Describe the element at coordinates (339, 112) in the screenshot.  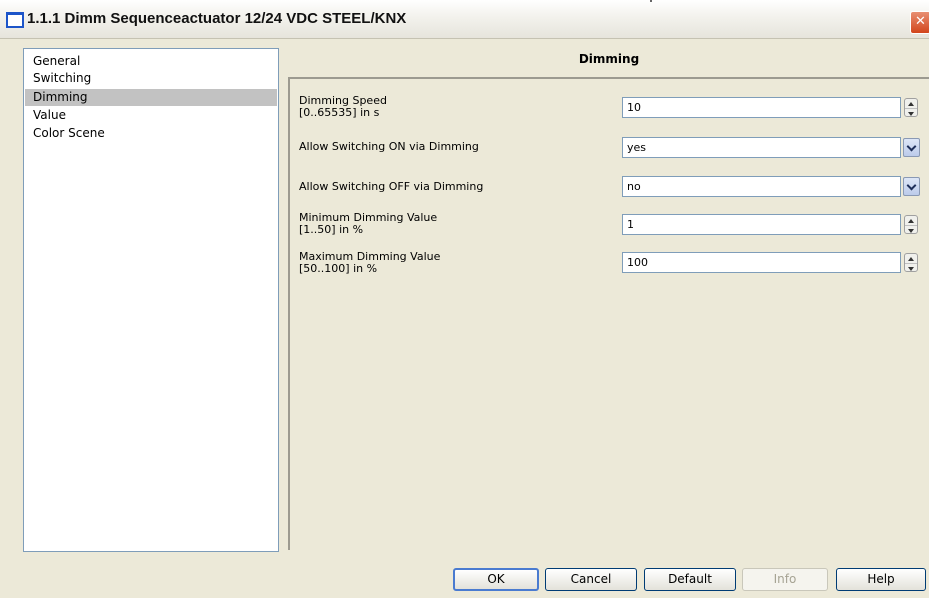
I see `param-label-range: [0..65535] in s` at that location.